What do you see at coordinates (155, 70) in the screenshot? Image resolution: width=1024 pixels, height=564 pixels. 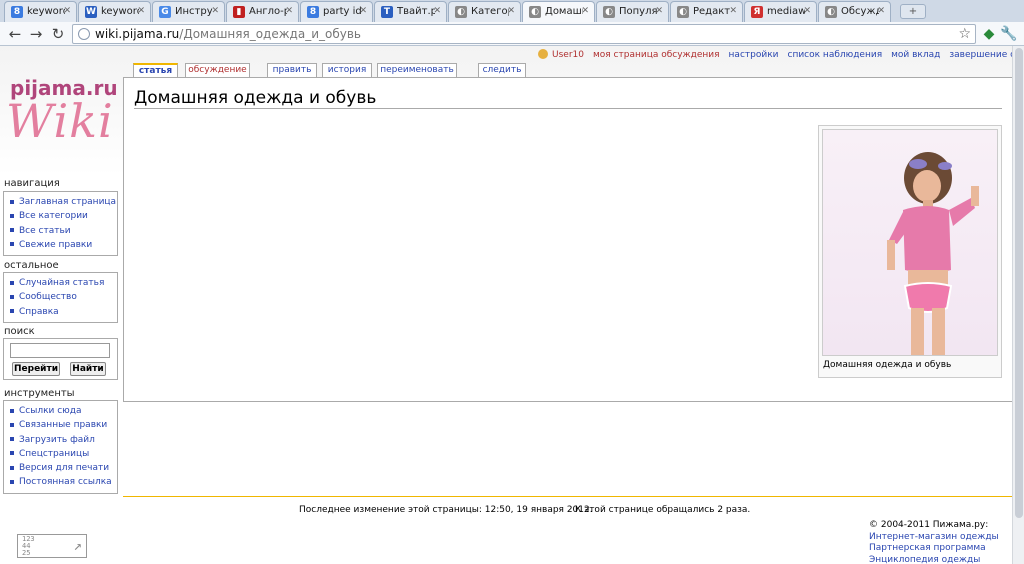 I see `tab-article: статья` at bounding box center [155, 70].